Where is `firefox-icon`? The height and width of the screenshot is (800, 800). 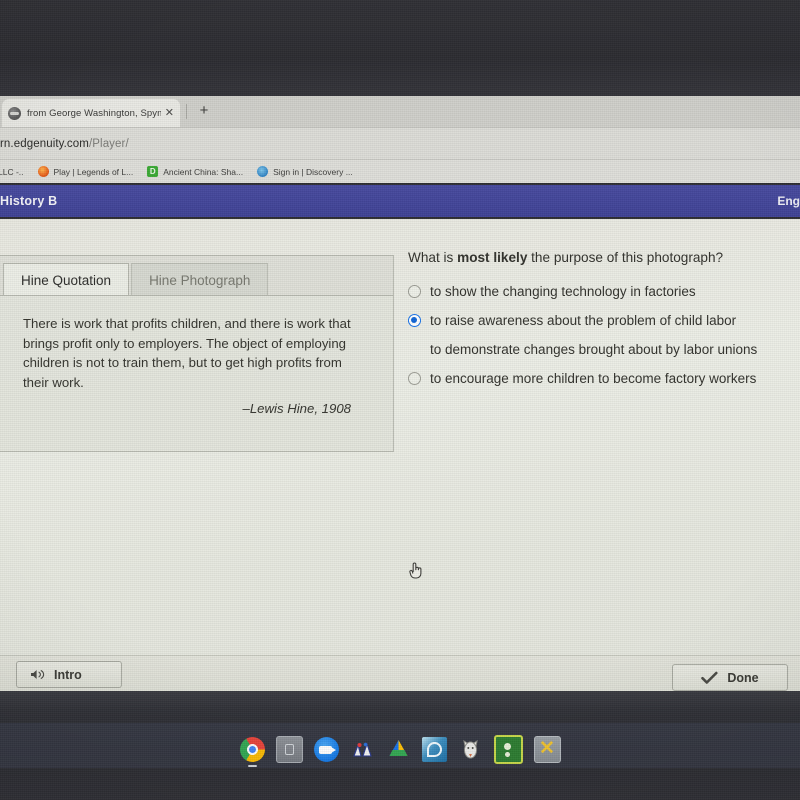
firefox-icon is located at coordinates (43, 171).